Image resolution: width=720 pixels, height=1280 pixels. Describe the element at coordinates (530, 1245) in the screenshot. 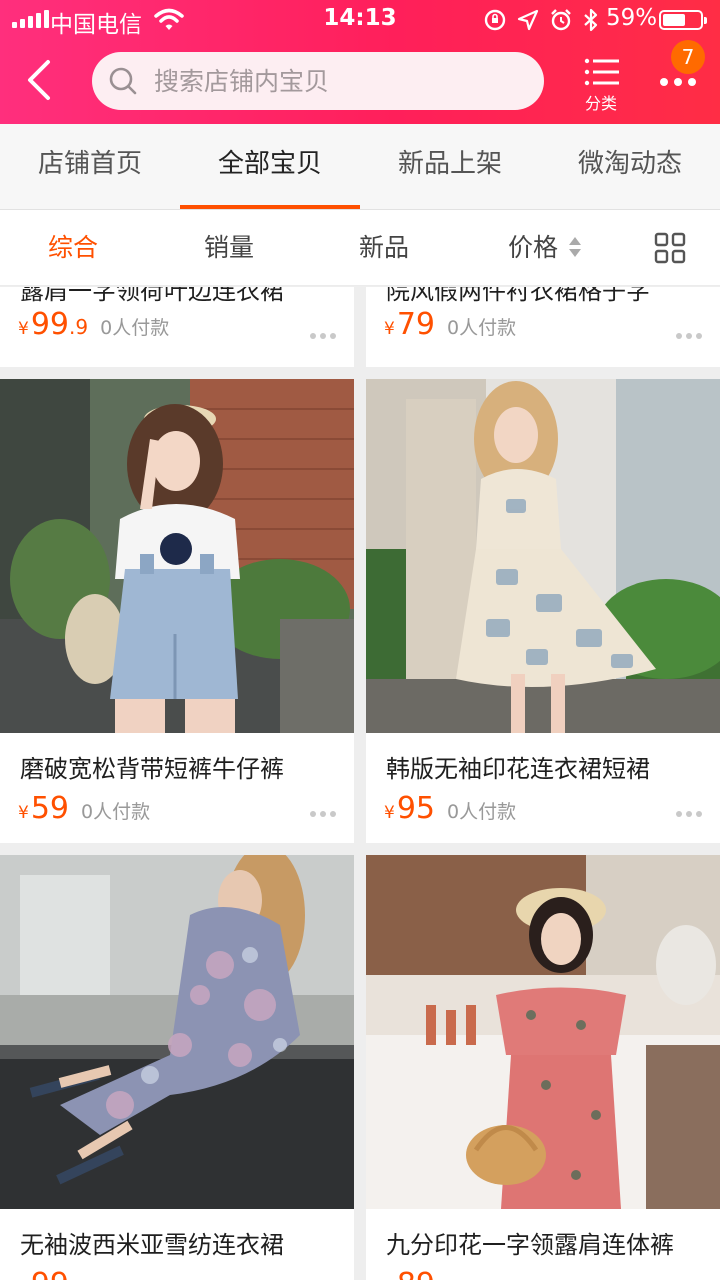

I see `product-title: 九分印花一字领露肩连体裤` at that location.